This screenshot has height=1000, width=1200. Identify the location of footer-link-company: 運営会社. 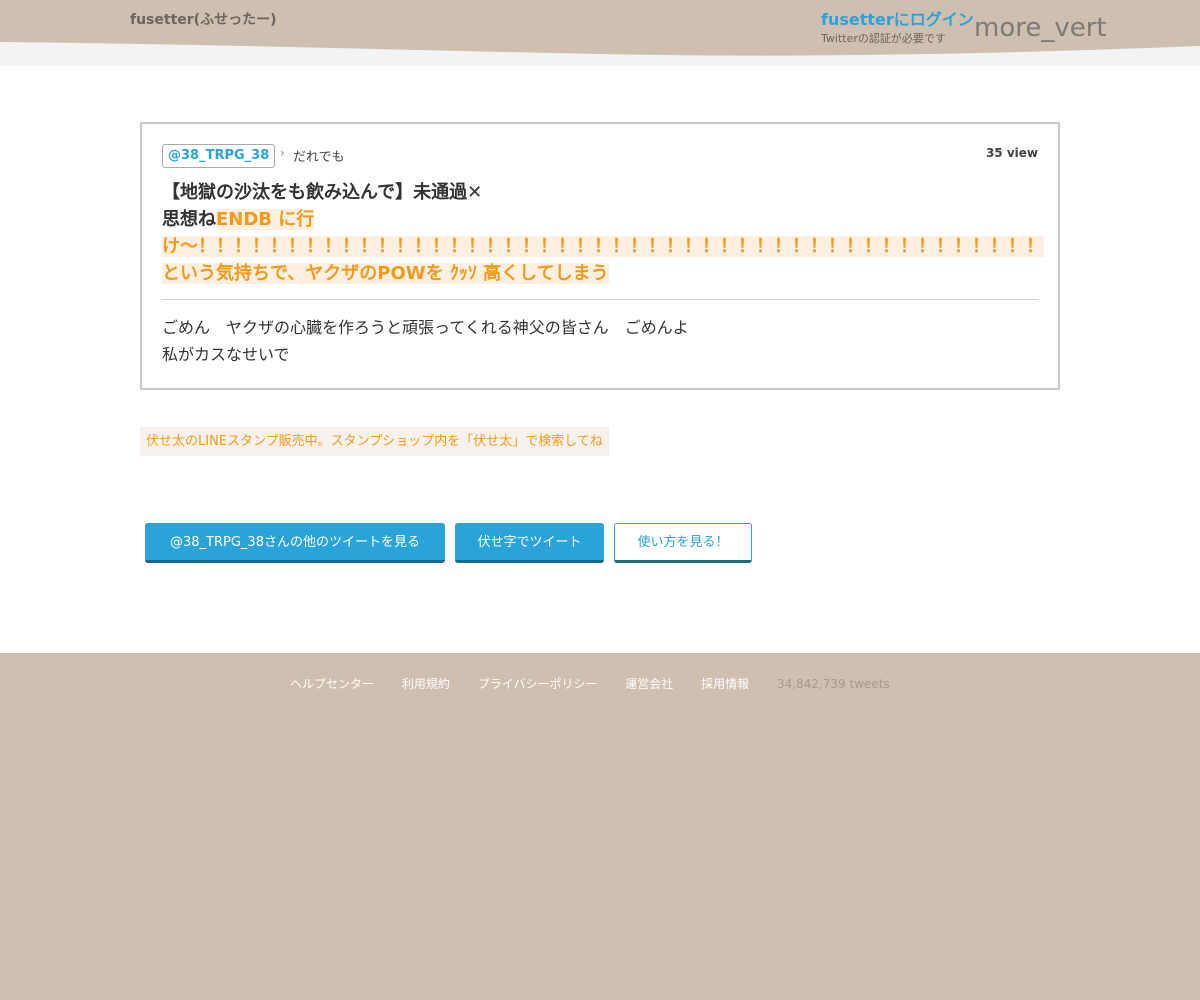
(649, 684).